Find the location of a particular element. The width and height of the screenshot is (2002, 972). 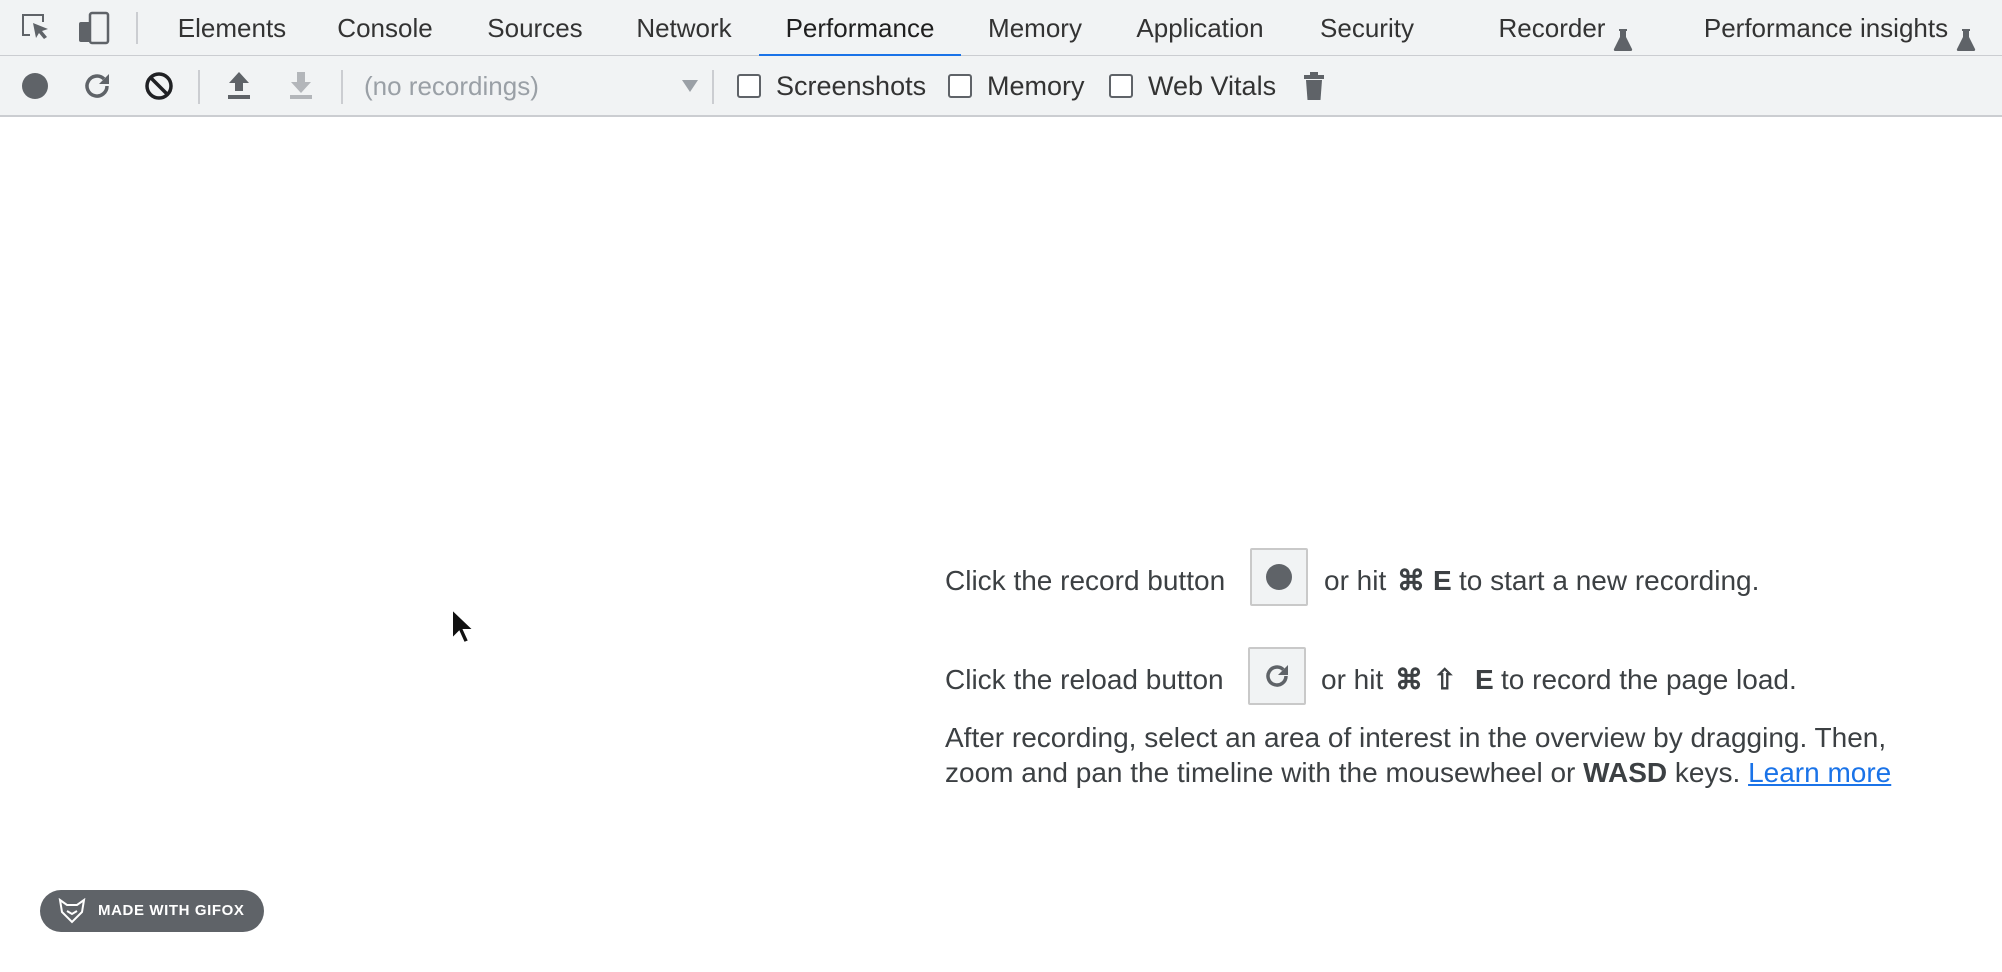

reload-instruction-text: Click the reload button is located at coordinates (1084, 679).